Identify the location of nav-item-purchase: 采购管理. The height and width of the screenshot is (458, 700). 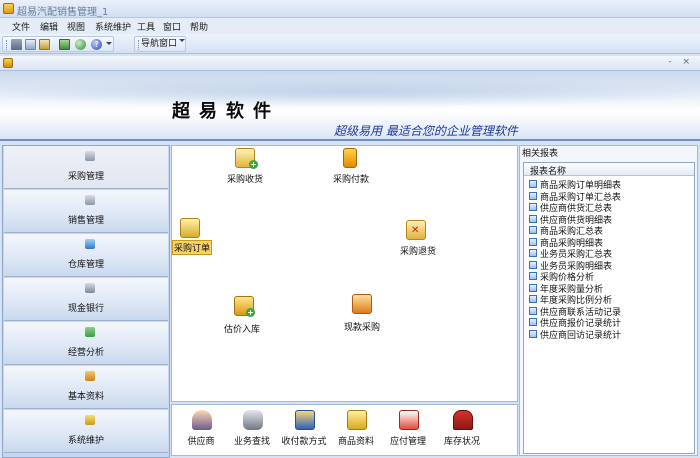
(86, 167).